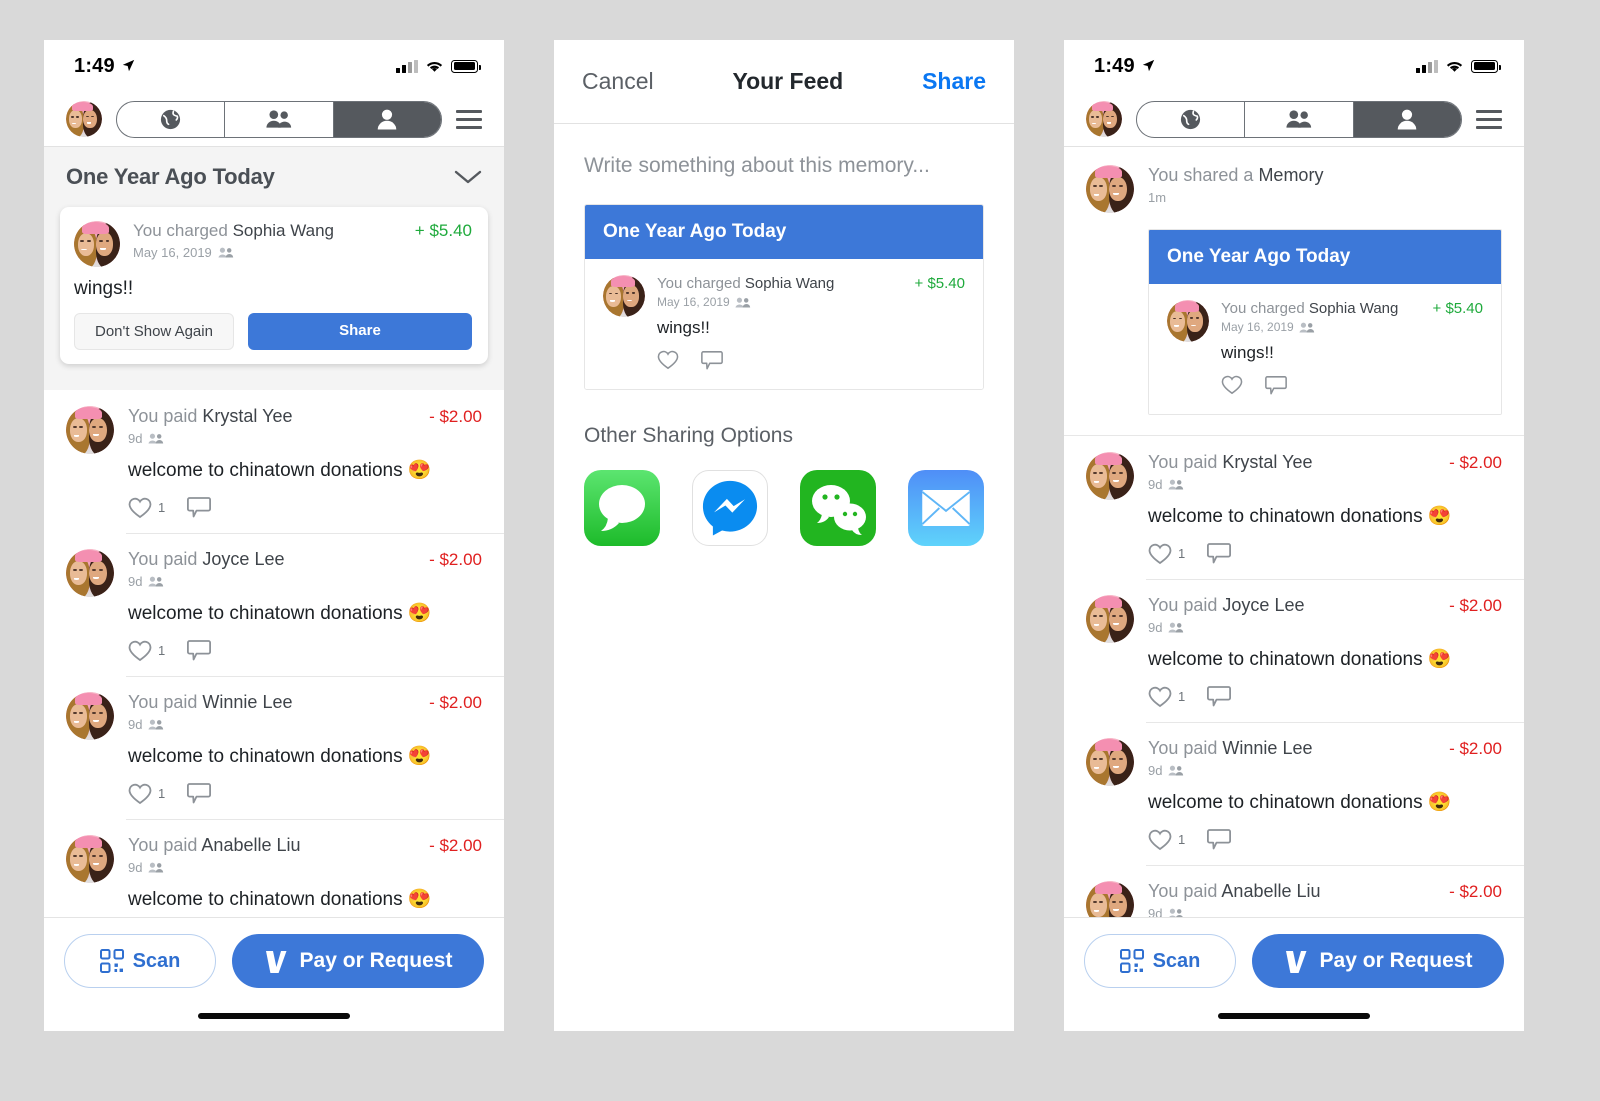  I want to click on wifi-icon, so click(434, 66).